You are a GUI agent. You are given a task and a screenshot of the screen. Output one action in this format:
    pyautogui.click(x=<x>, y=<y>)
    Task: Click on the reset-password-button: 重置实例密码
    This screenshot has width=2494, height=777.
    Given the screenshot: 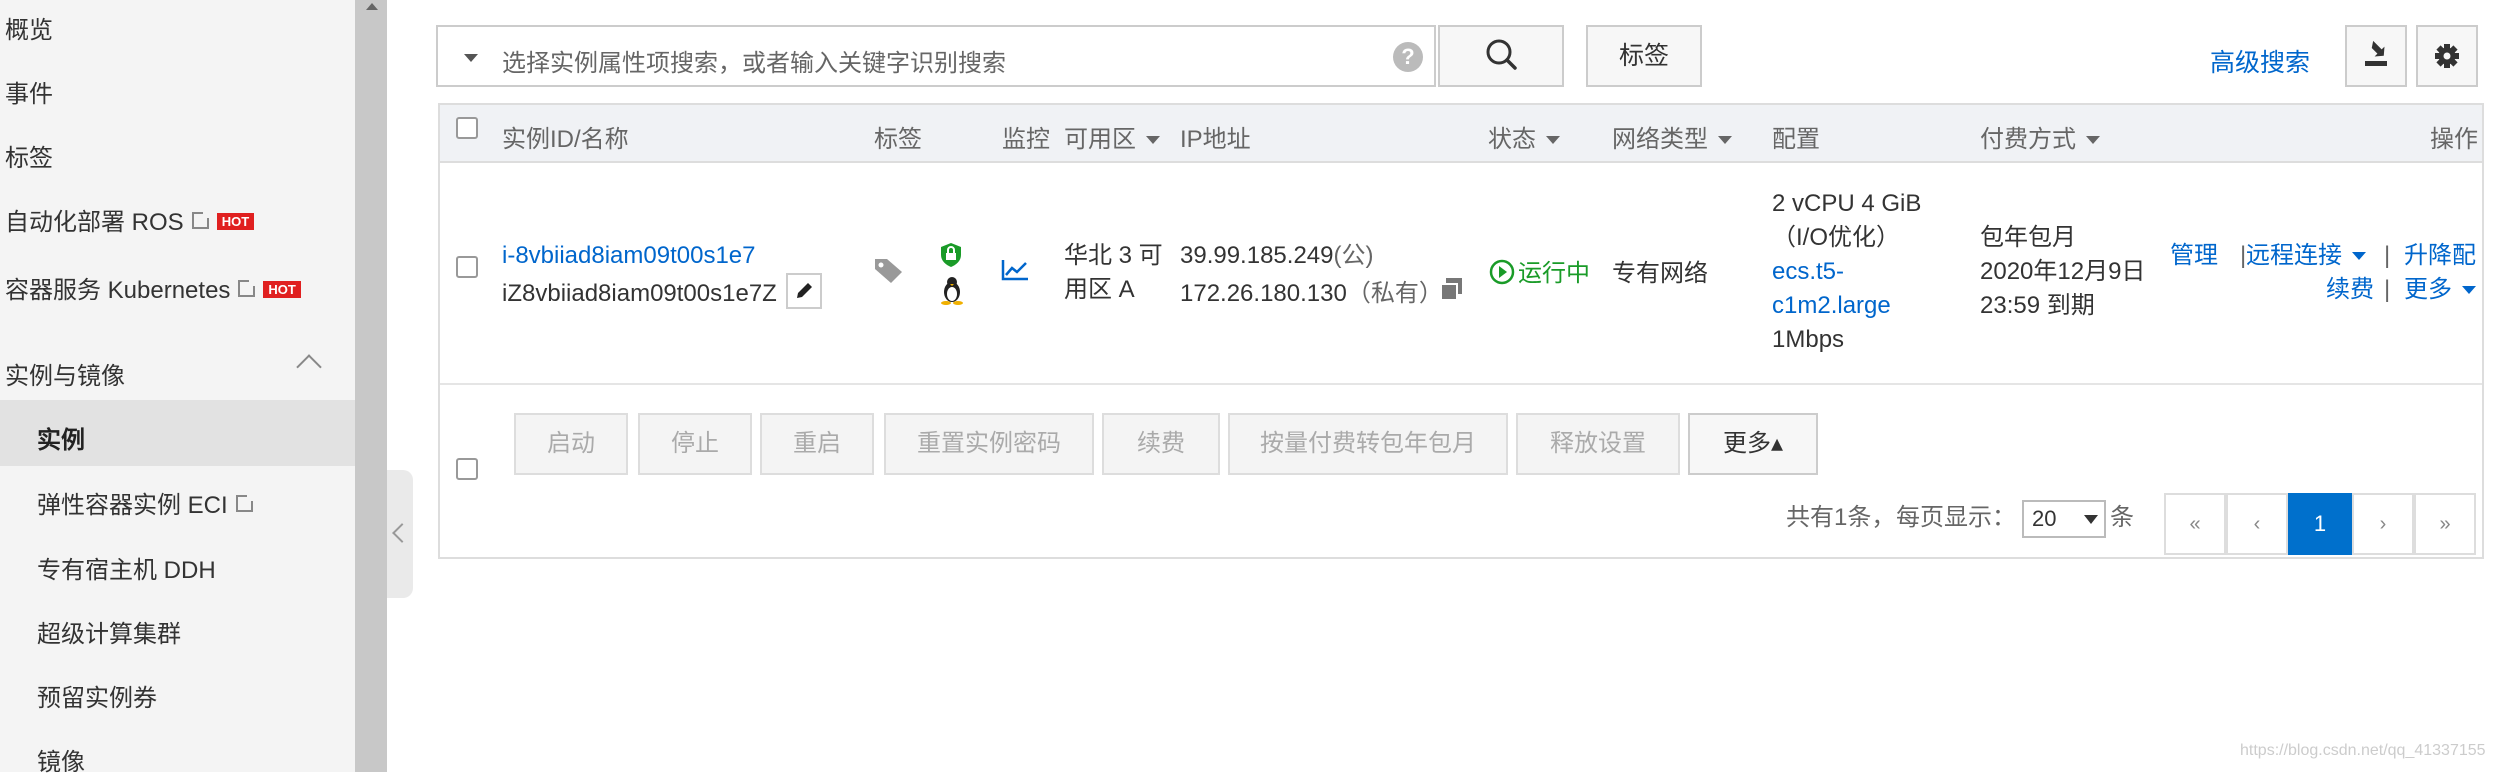 What is the action you would take?
    pyautogui.click(x=989, y=444)
    